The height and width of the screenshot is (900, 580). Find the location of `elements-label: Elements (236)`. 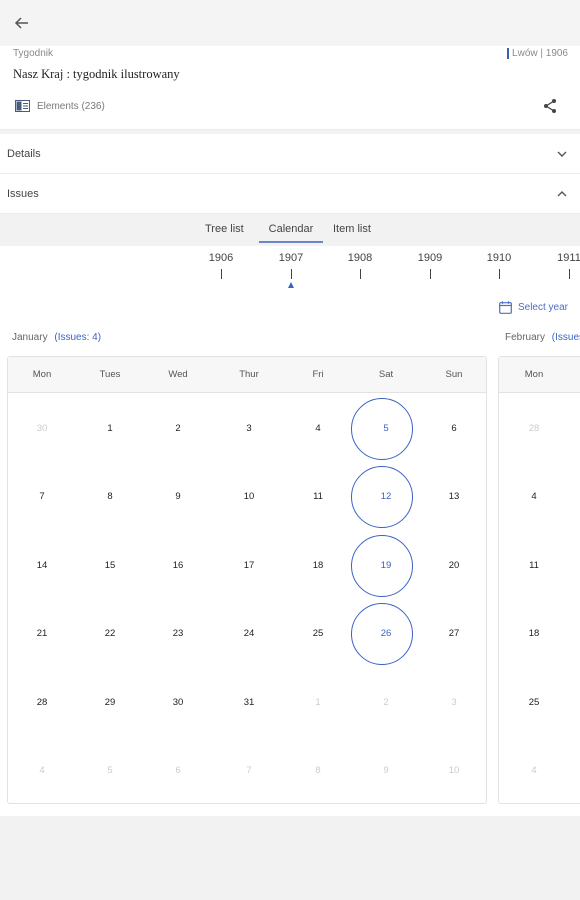

elements-label: Elements (236) is located at coordinates (71, 106).